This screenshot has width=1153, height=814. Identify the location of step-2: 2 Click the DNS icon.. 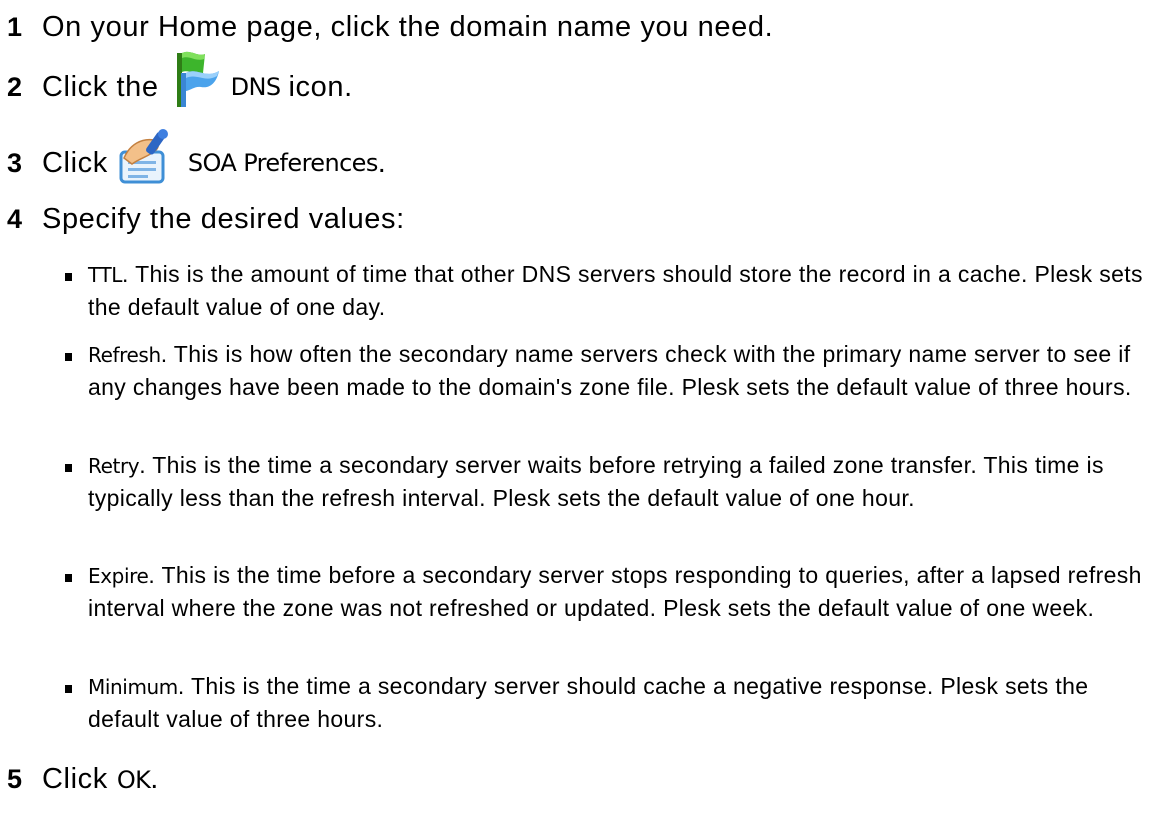
(176, 85).